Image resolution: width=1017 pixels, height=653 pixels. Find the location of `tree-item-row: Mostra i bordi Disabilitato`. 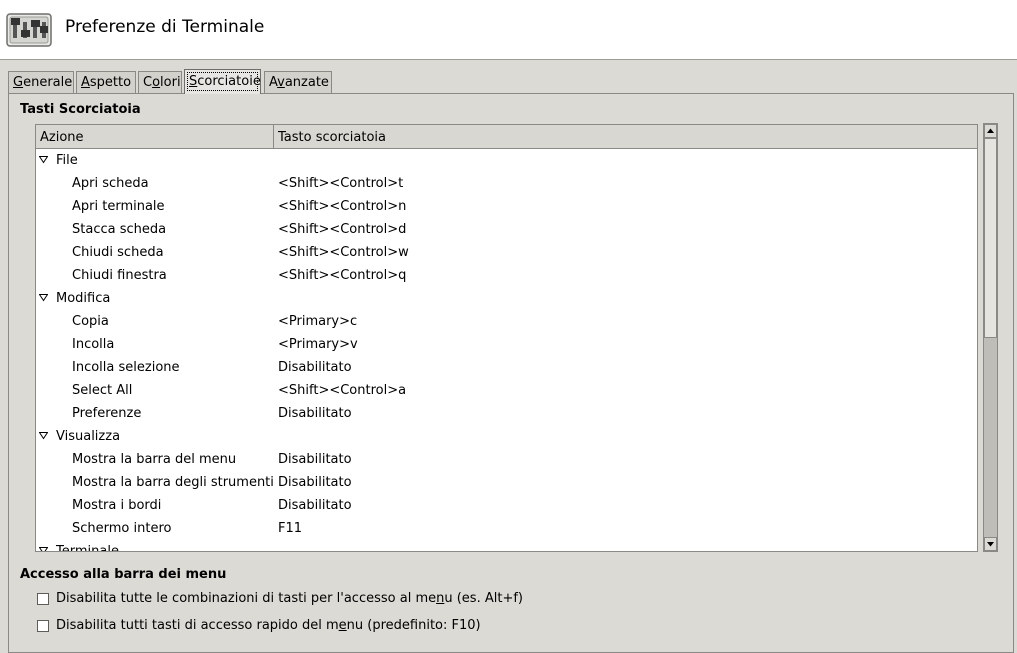

tree-item-row: Mostra i bordi Disabilitato is located at coordinates (506, 505).